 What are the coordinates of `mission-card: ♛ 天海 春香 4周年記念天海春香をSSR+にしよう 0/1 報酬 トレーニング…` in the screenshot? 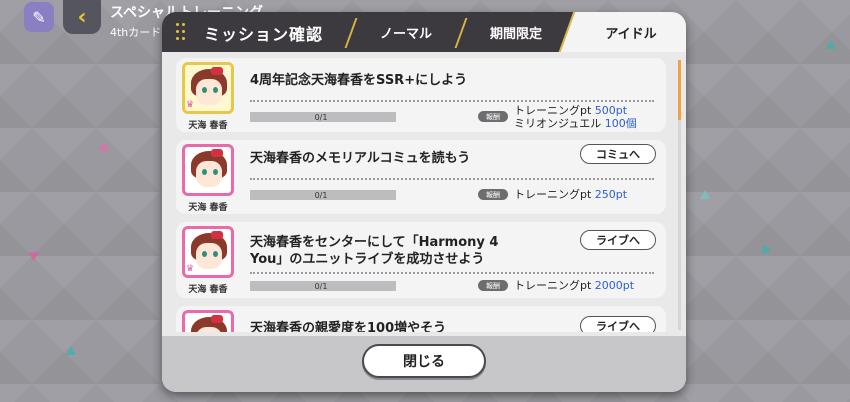 It's located at (421, 95).